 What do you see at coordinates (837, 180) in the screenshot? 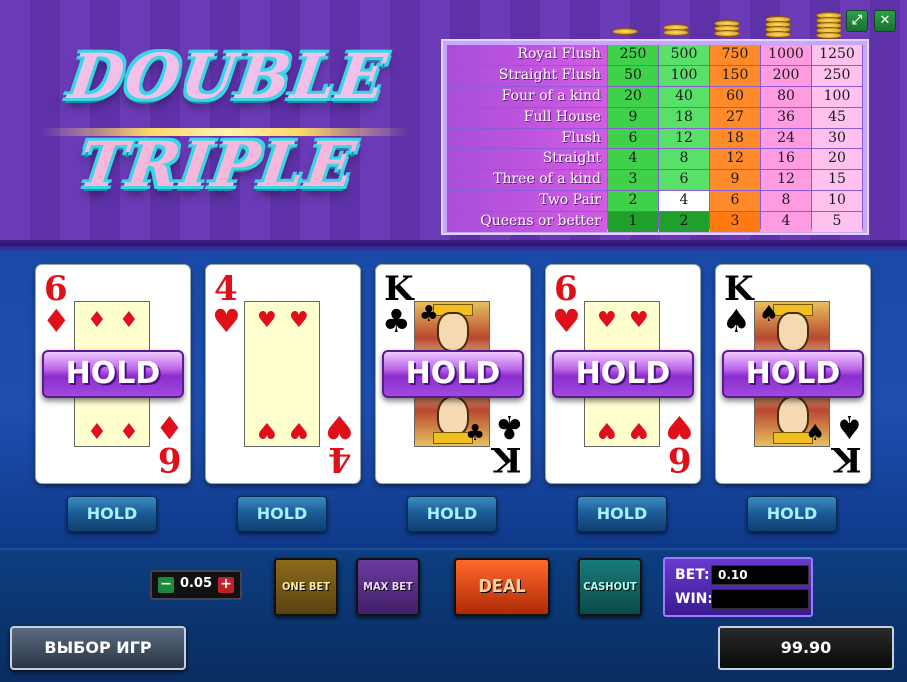
I see `paytable-payout-cell: 15` at bounding box center [837, 180].